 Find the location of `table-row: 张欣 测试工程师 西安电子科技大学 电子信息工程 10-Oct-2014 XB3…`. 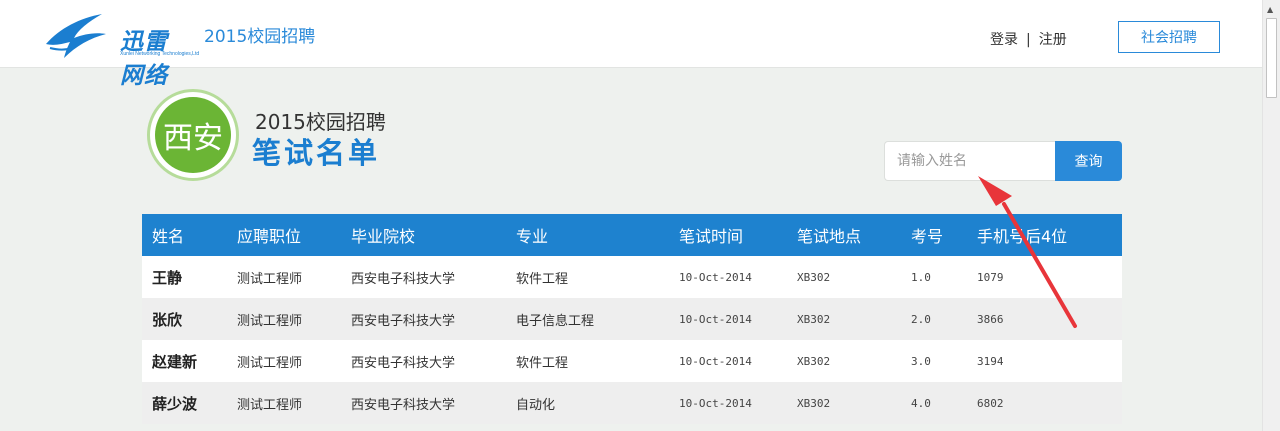

table-row: 张欣 测试工程师 西安电子科技大学 电子信息工程 10-Oct-2014 XB3… is located at coordinates (632, 319).